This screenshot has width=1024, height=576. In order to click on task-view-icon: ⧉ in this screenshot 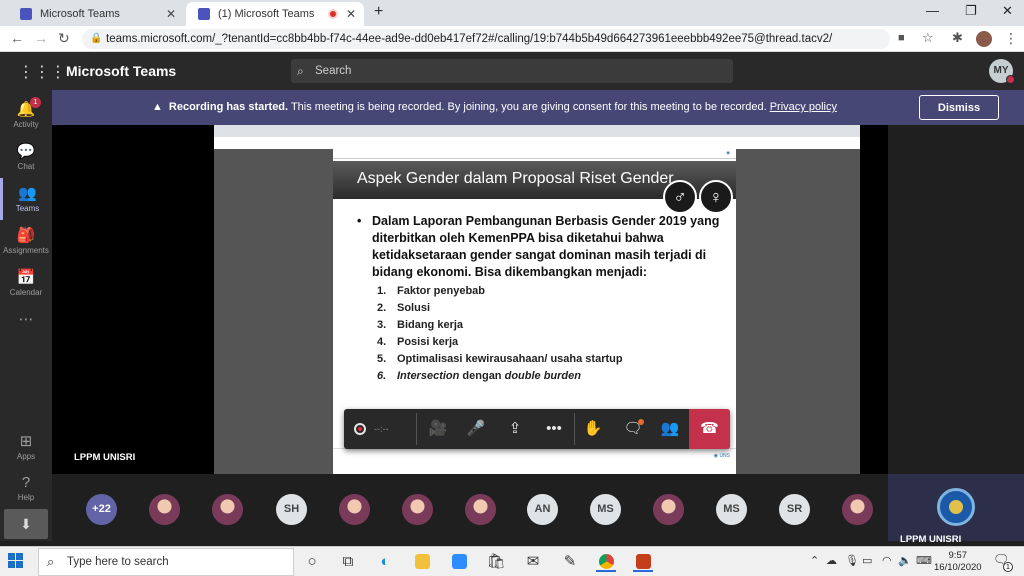, I will do `click(348, 562)`.